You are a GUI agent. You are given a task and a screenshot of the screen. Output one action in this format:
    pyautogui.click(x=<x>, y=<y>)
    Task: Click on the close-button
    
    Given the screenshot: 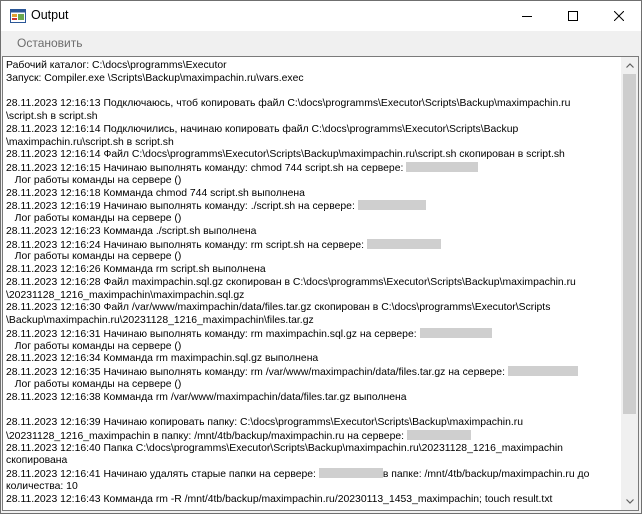 What is the action you would take?
    pyautogui.click(x=618, y=16)
    